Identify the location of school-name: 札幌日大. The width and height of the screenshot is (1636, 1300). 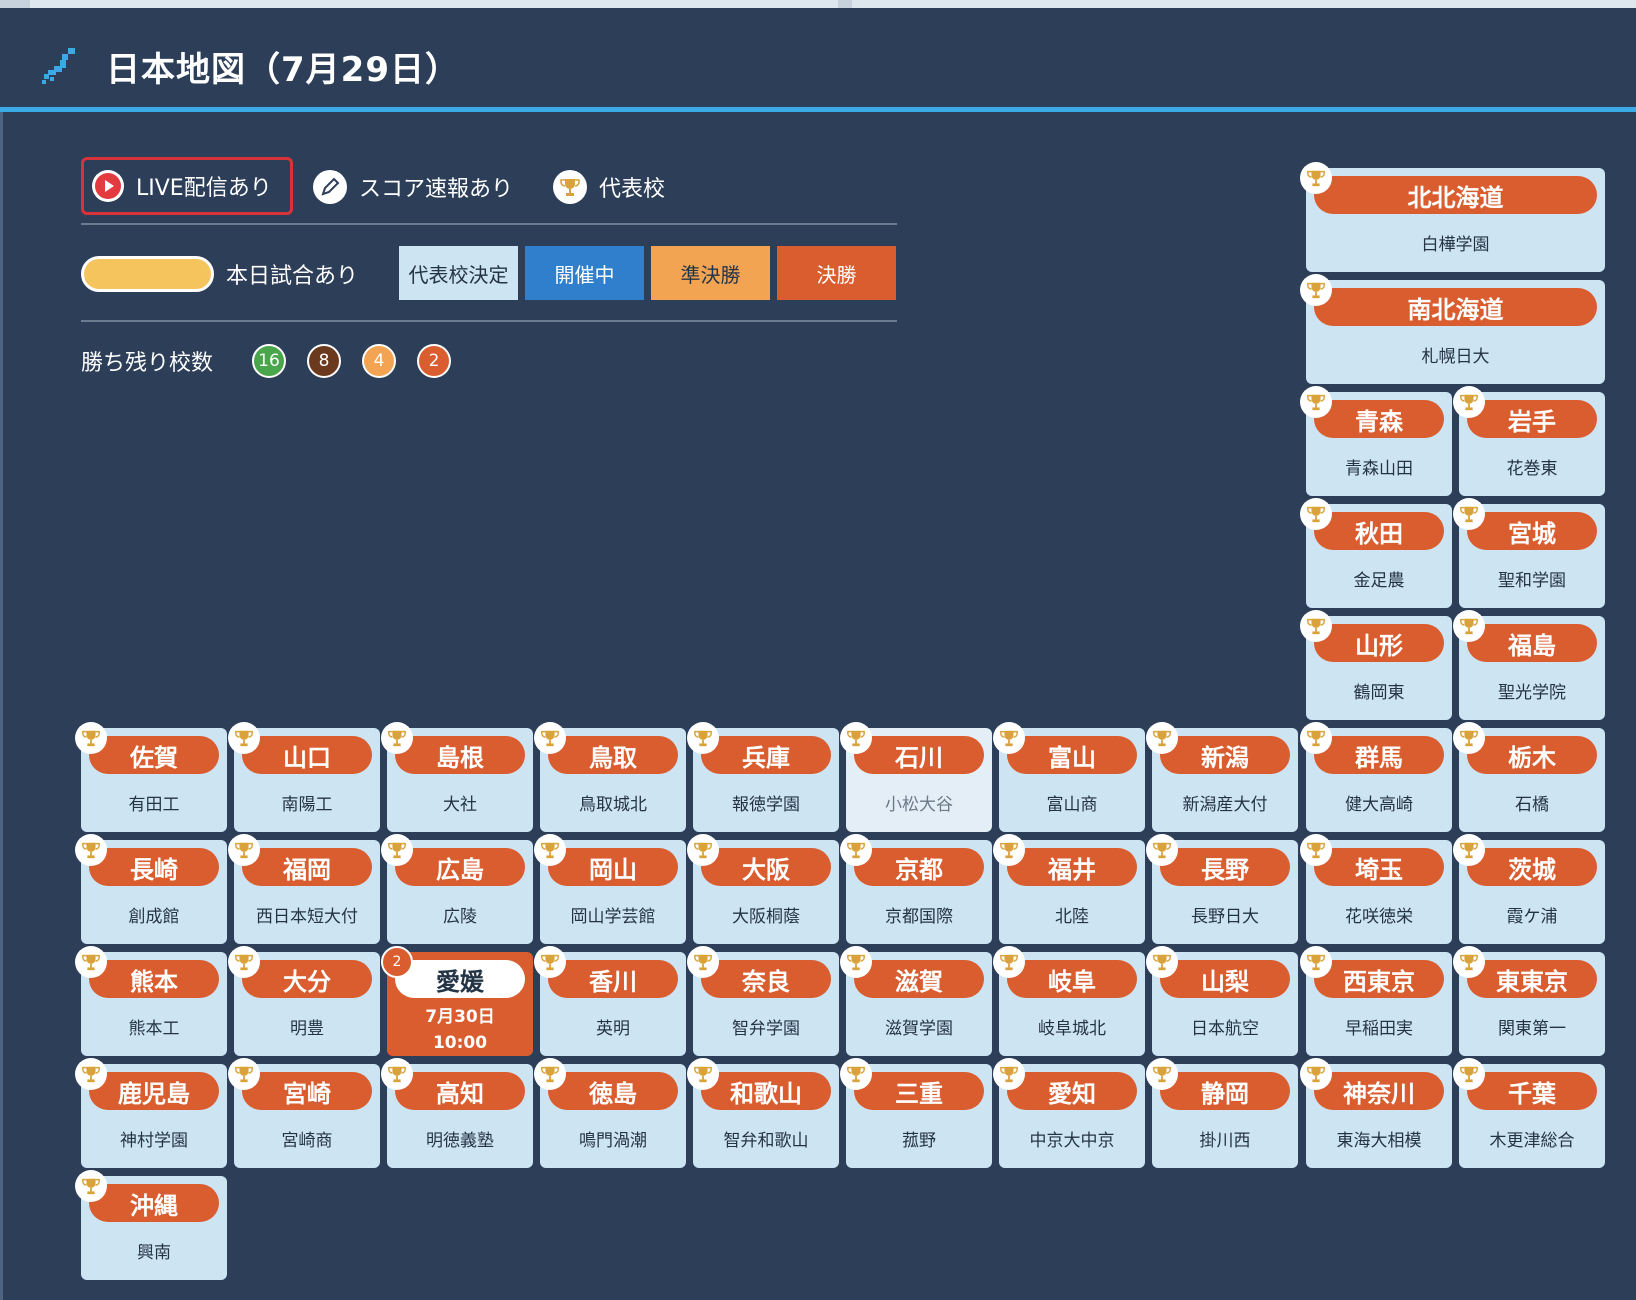
(1455, 357).